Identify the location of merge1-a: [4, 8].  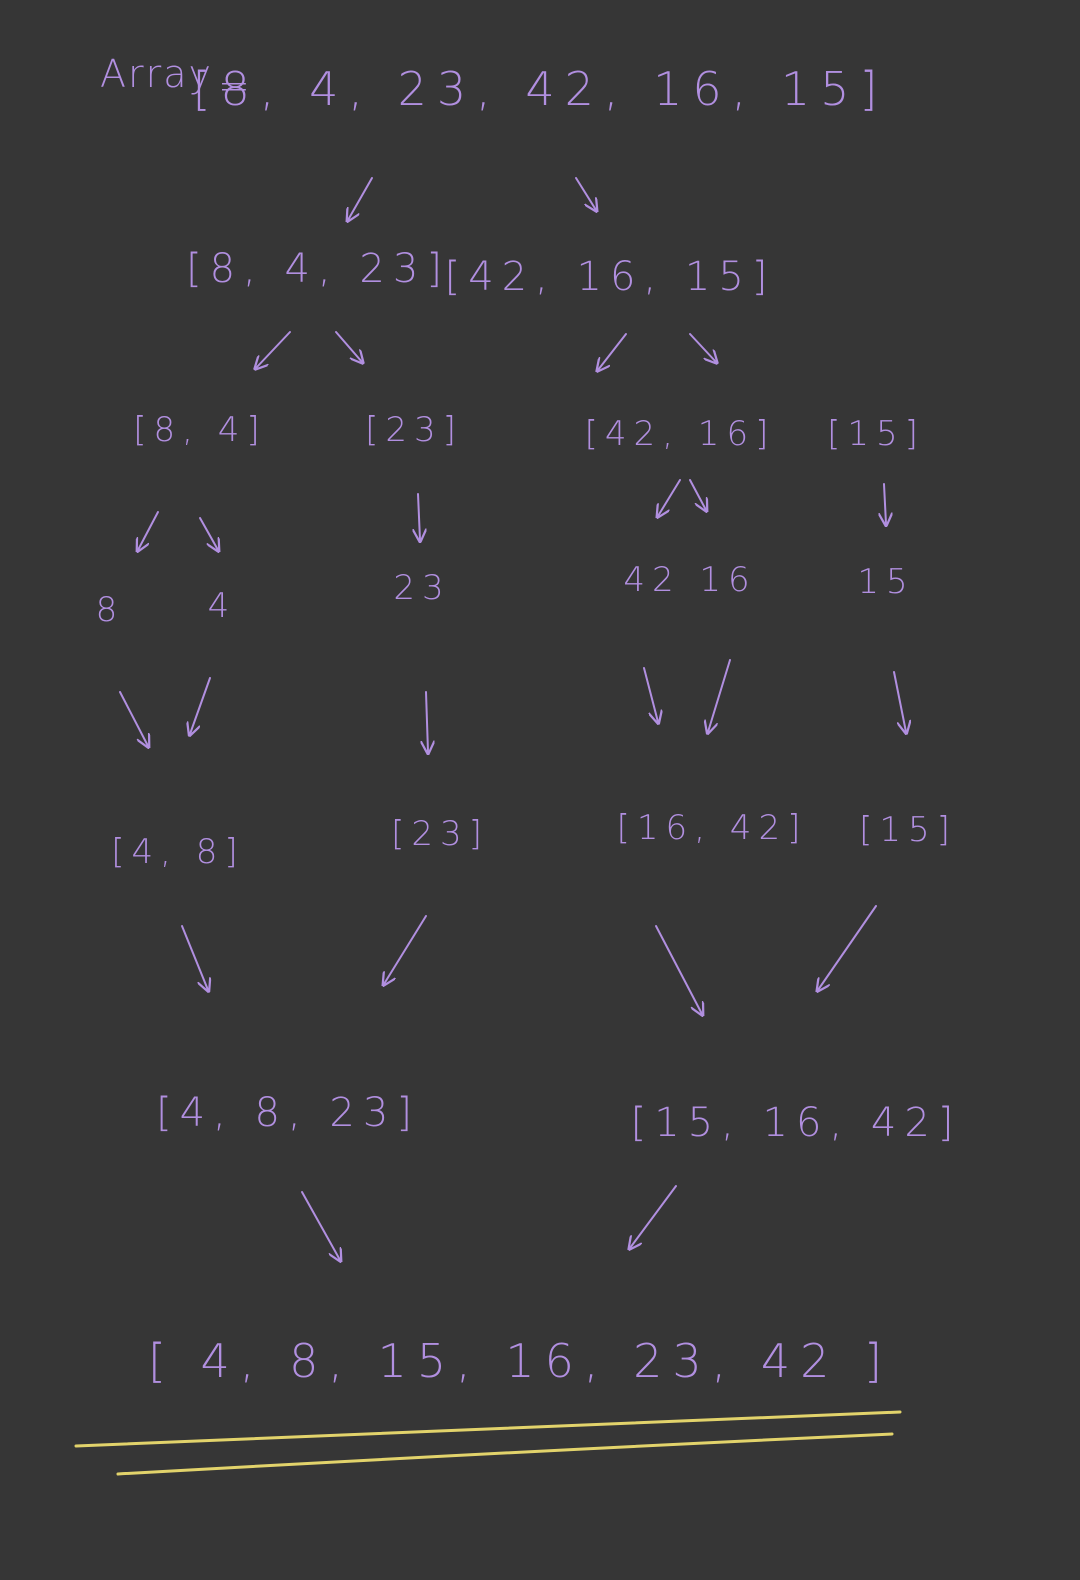
(178, 852).